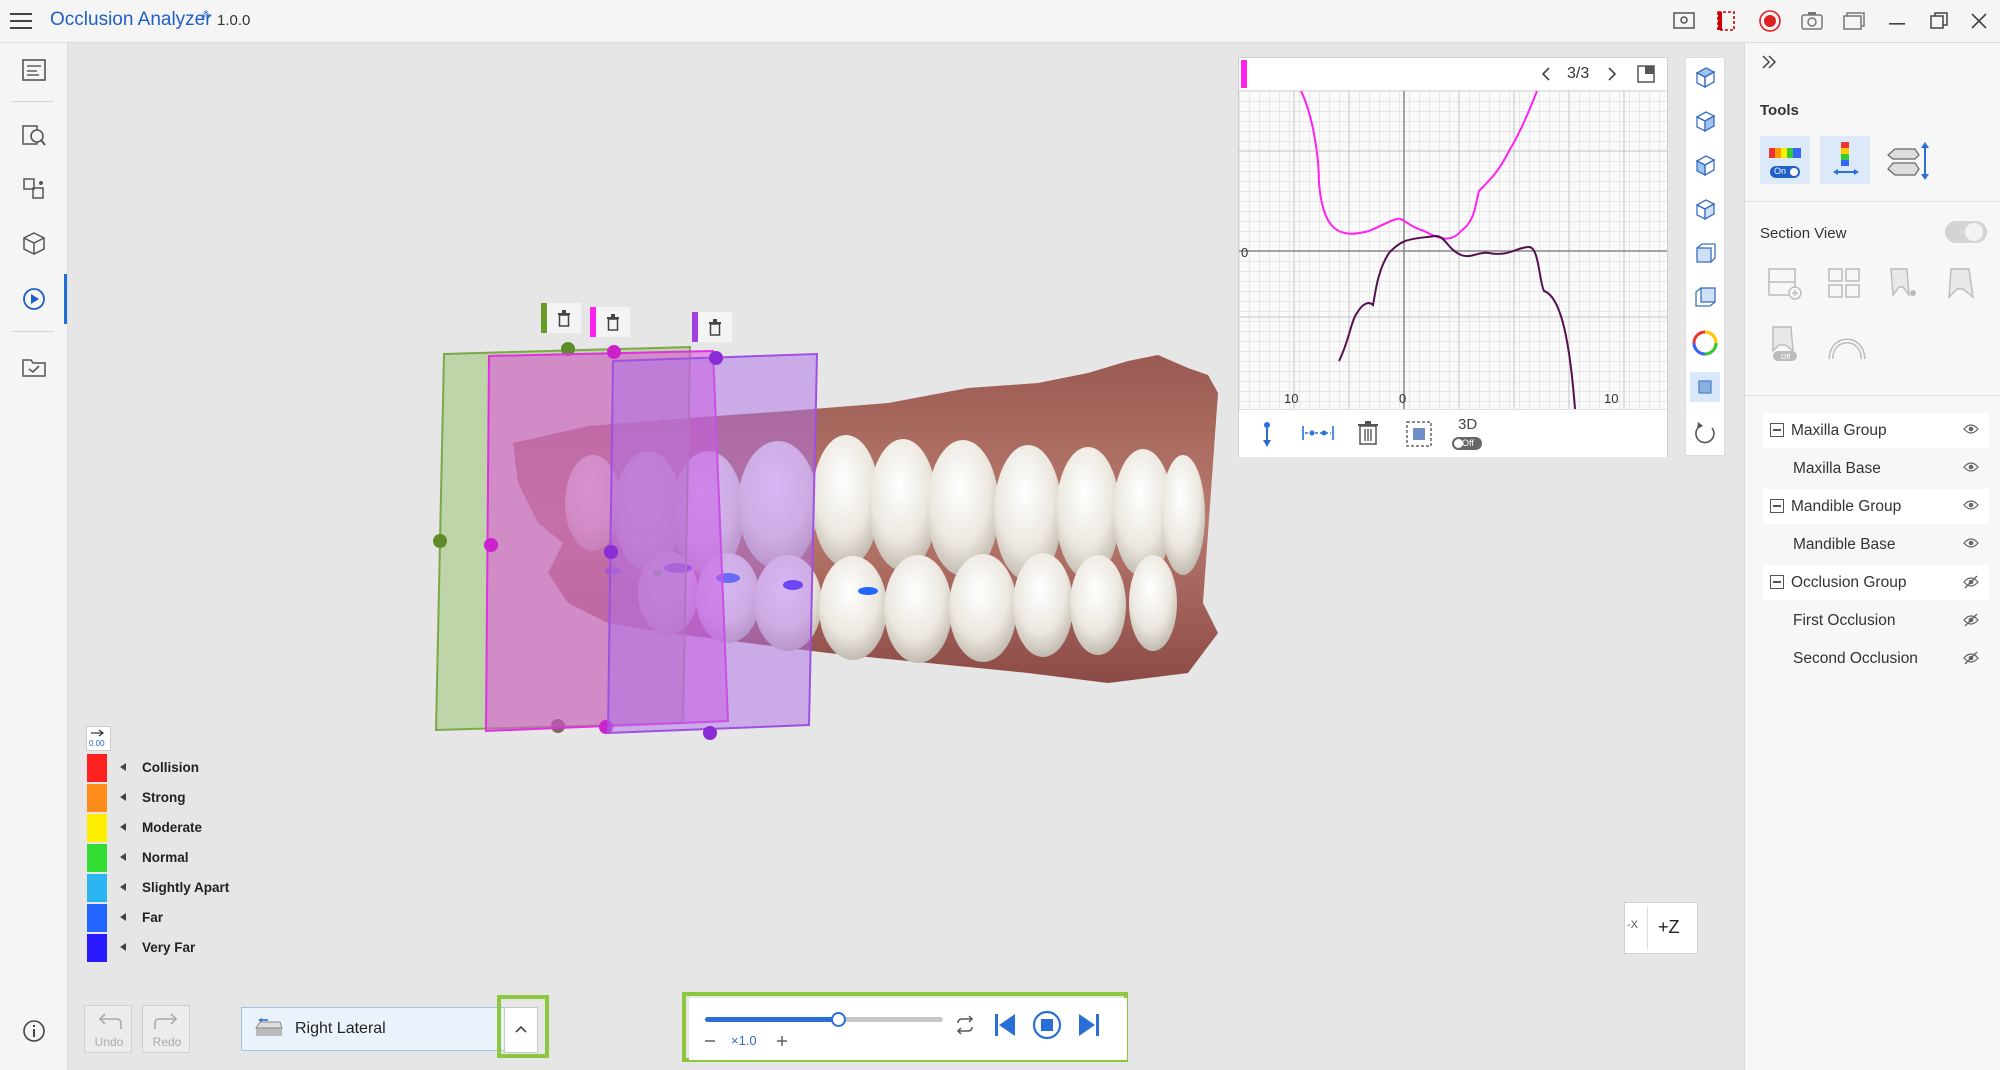  Describe the element at coordinates (1467, 443) in the screenshot. I see `graph-3d-toggle: Off` at that location.